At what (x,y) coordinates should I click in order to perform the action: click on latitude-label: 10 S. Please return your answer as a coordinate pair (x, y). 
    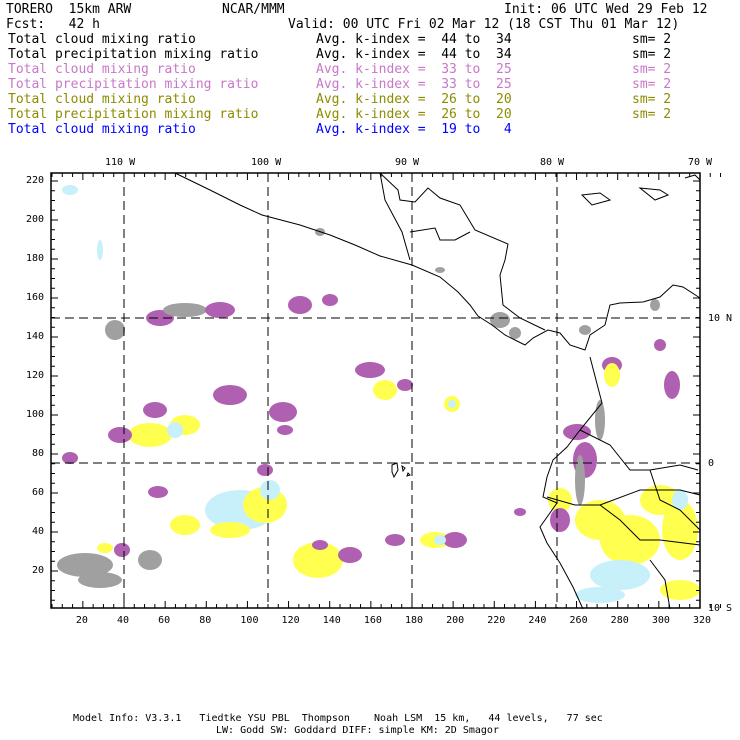
    Looking at the image, I should click on (720, 608).